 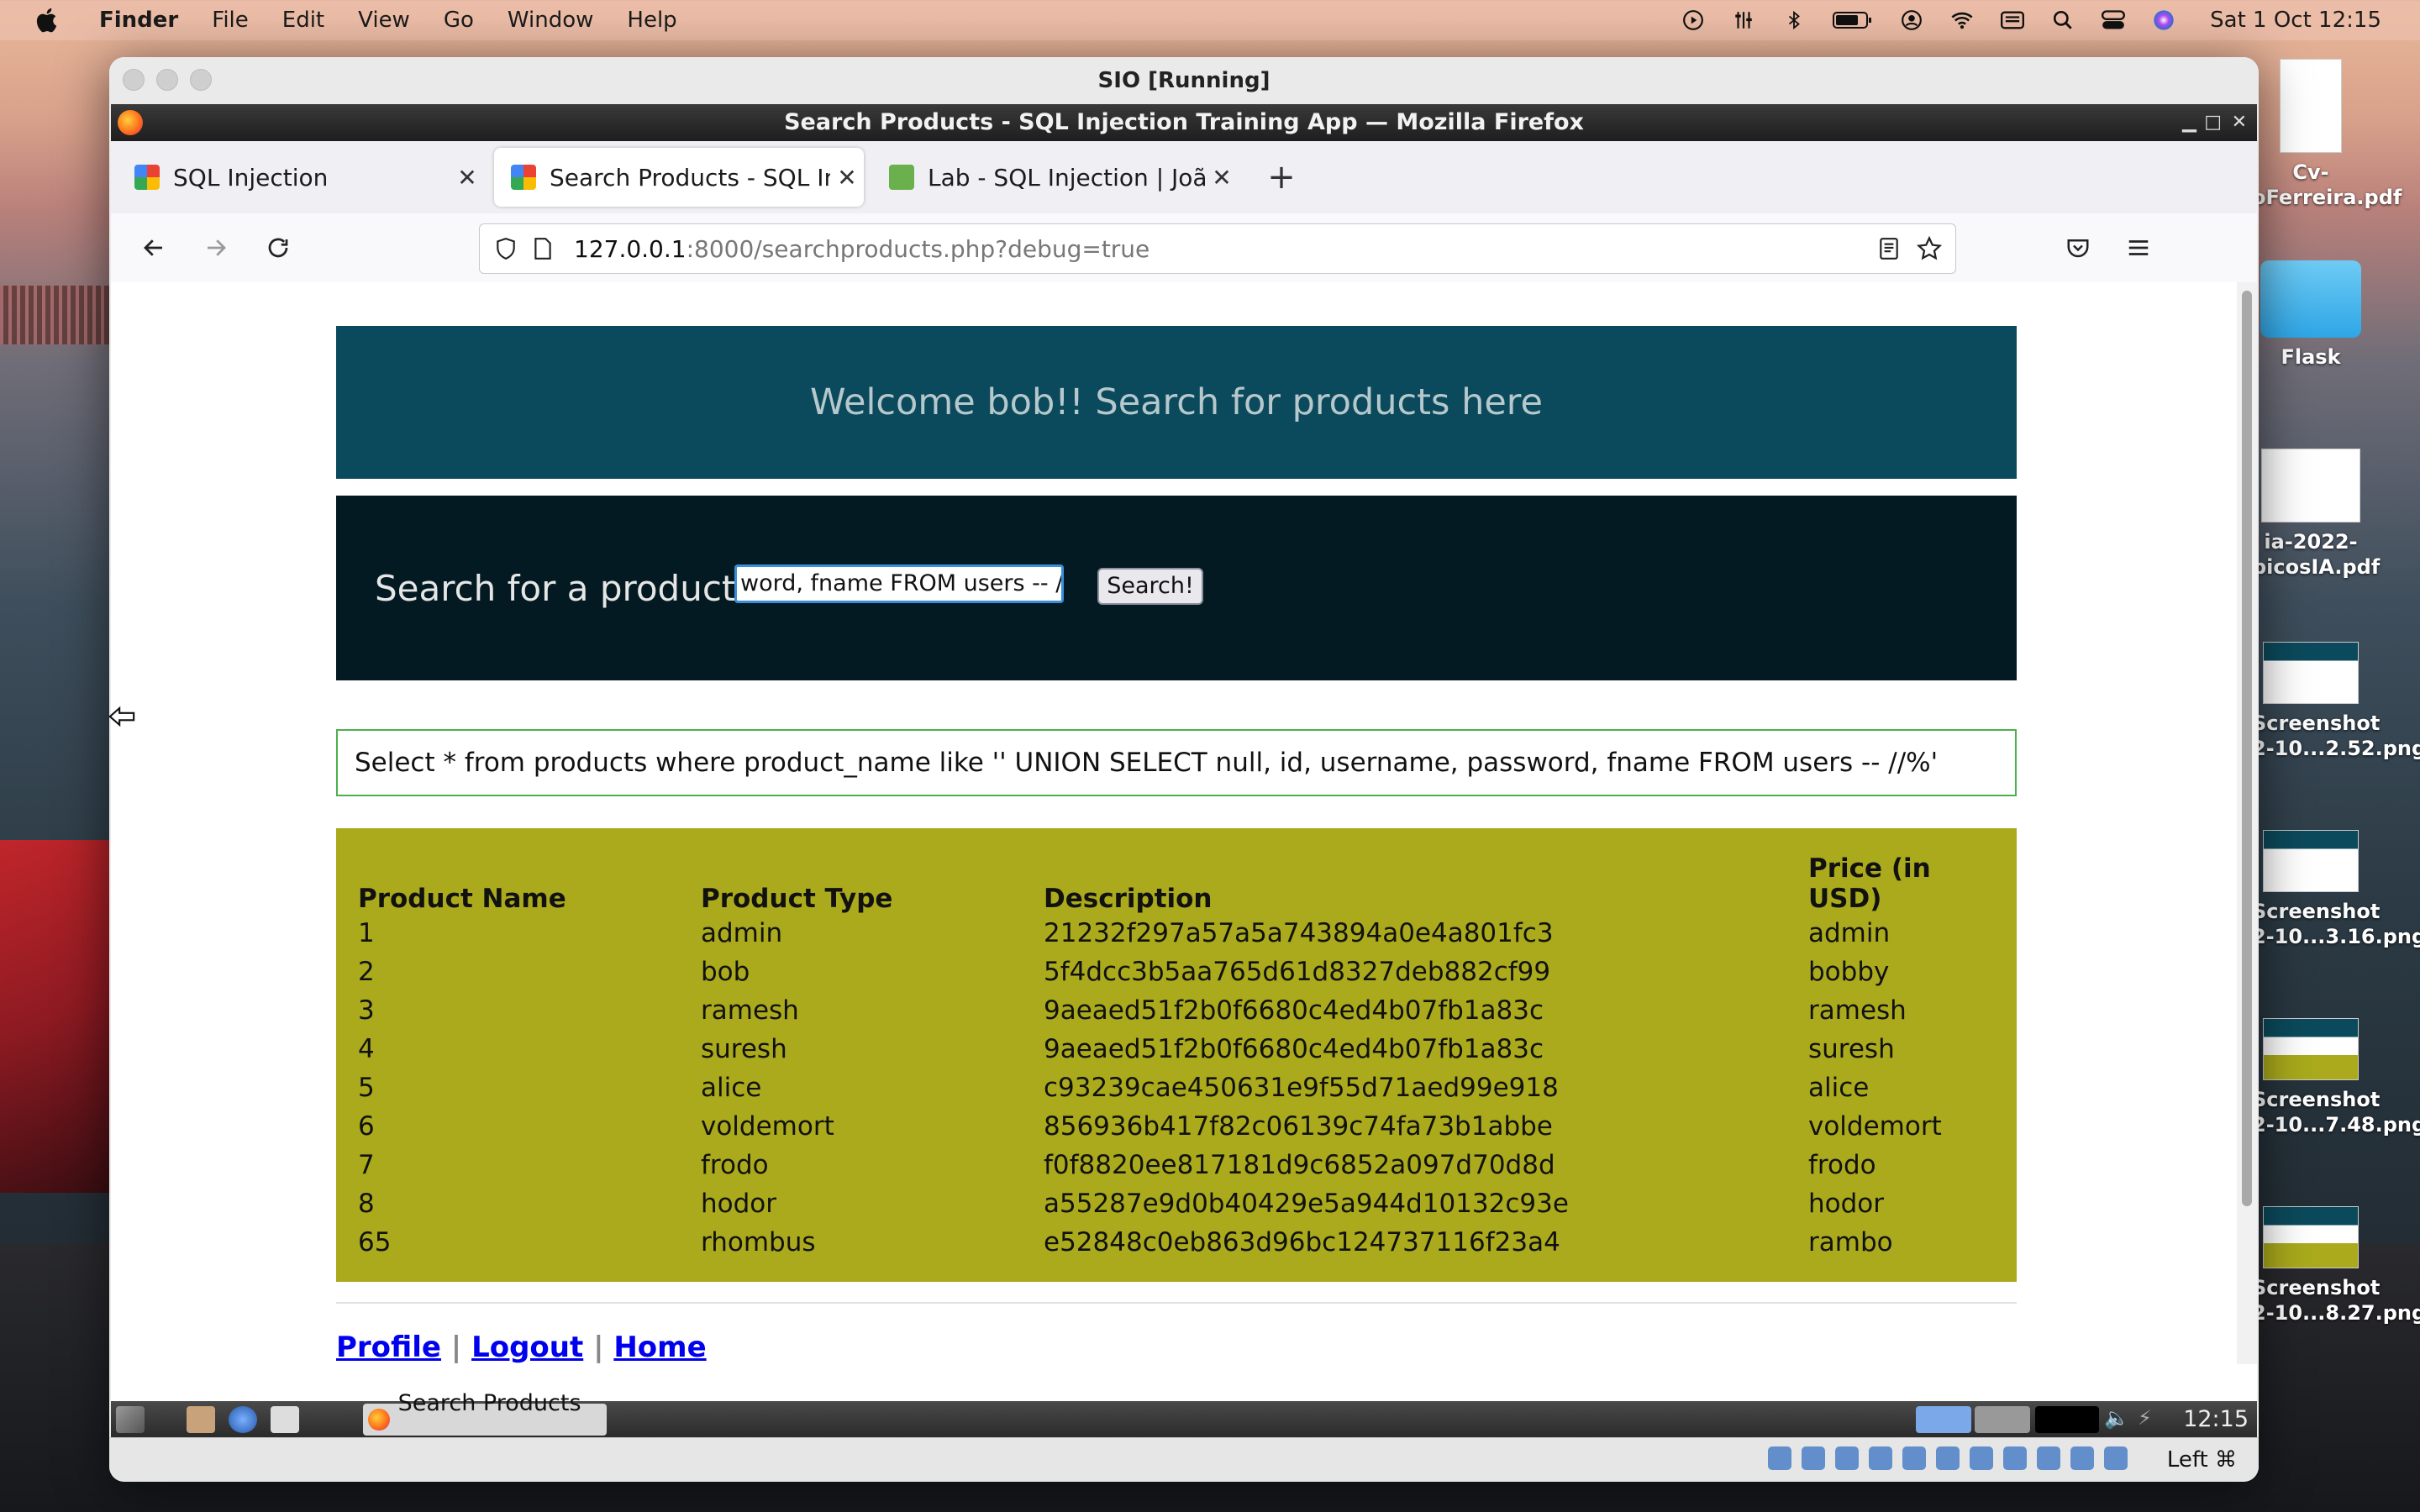 What do you see at coordinates (2239, 122) in the screenshot?
I see `close-icon: ✕` at bounding box center [2239, 122].